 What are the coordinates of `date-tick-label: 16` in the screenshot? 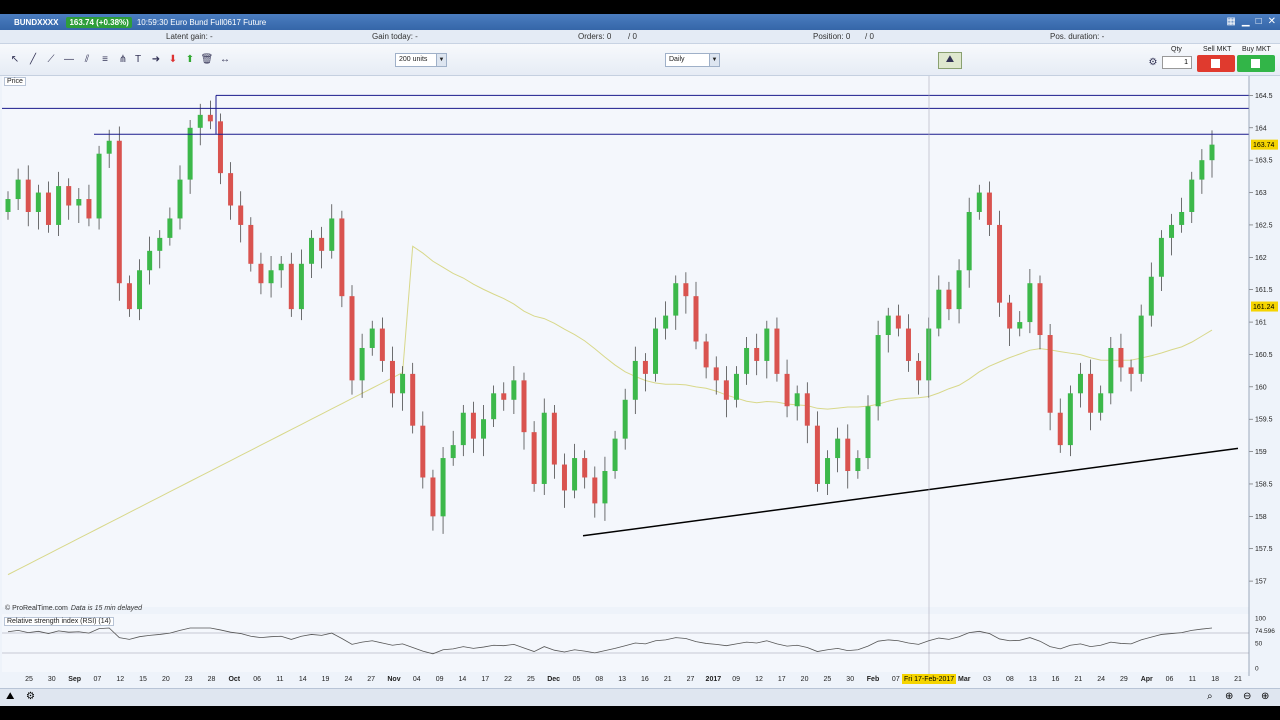 It's located at (1056, 679).